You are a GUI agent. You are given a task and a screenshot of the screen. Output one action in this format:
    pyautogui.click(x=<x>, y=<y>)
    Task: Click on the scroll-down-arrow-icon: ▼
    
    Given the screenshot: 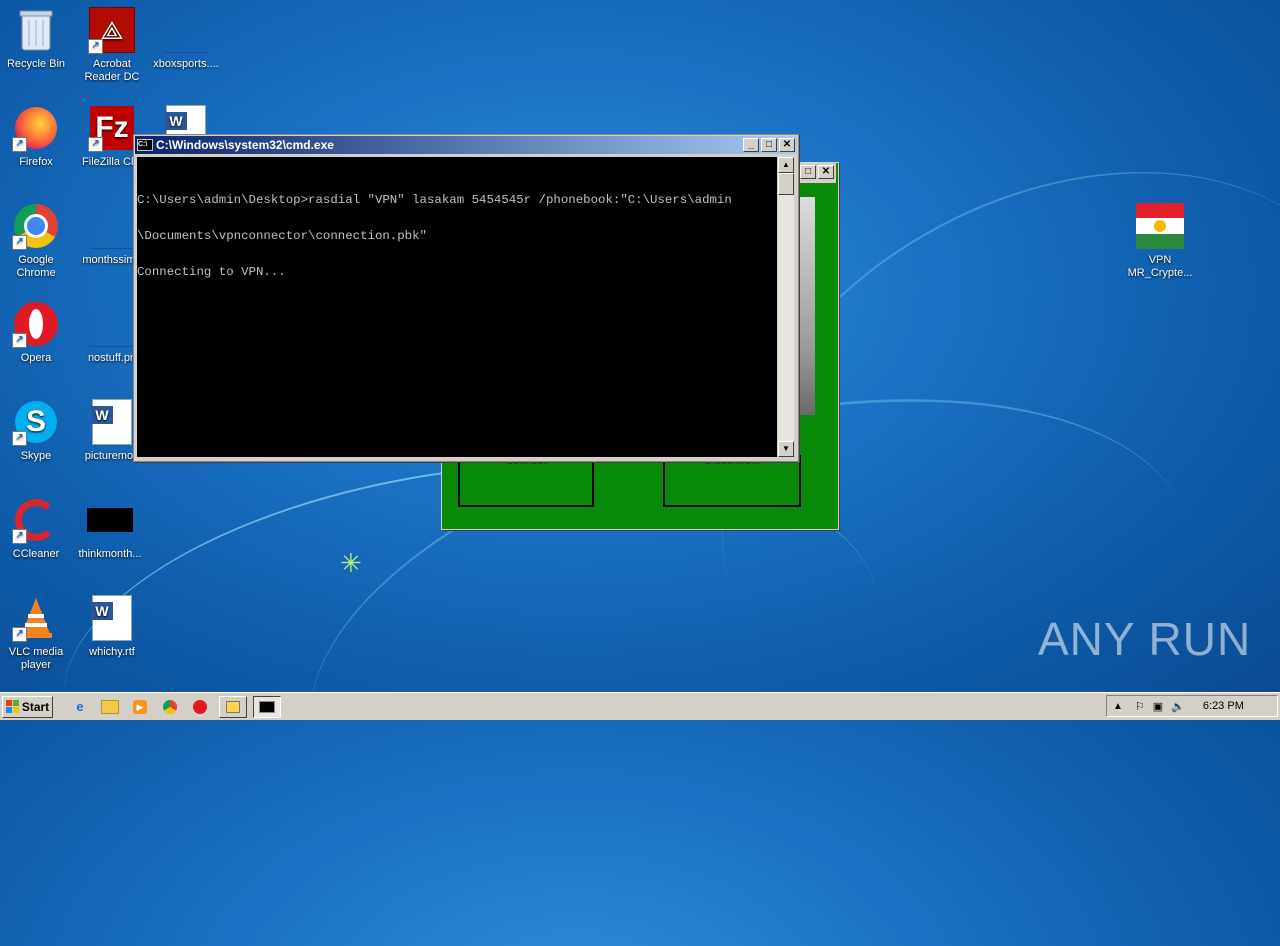 What is the action you would take?
    pyautogui.click(x=786, y=449)
    